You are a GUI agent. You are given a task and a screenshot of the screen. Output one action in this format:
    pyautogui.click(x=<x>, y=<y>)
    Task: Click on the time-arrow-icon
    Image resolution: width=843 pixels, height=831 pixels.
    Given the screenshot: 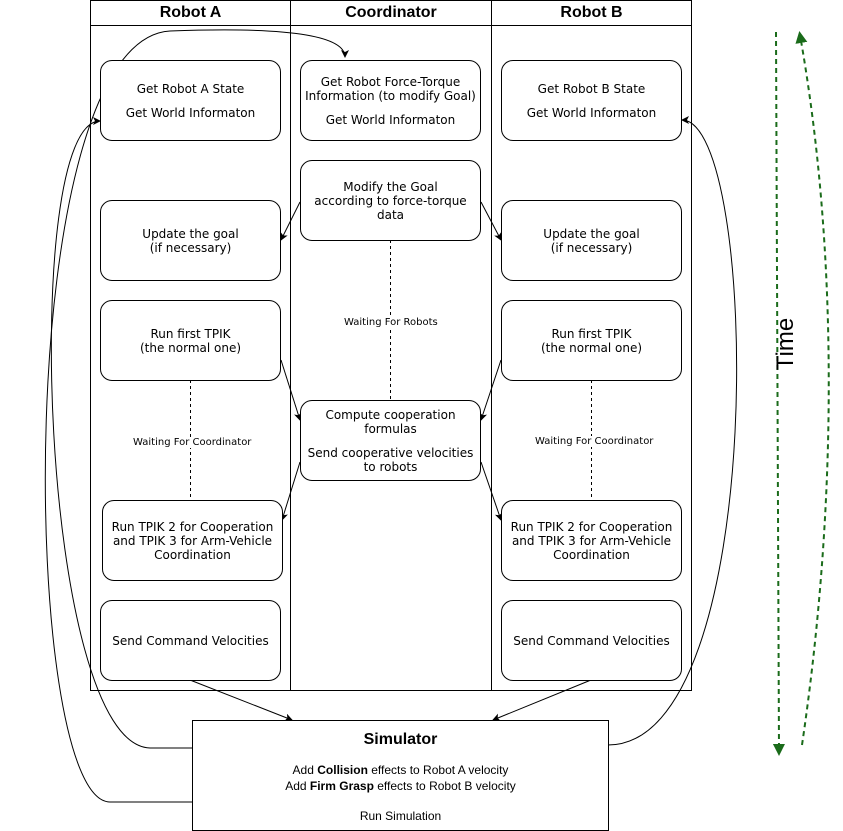 What is the action you would take?
    pyautogui.click(x=801, y=393)
    